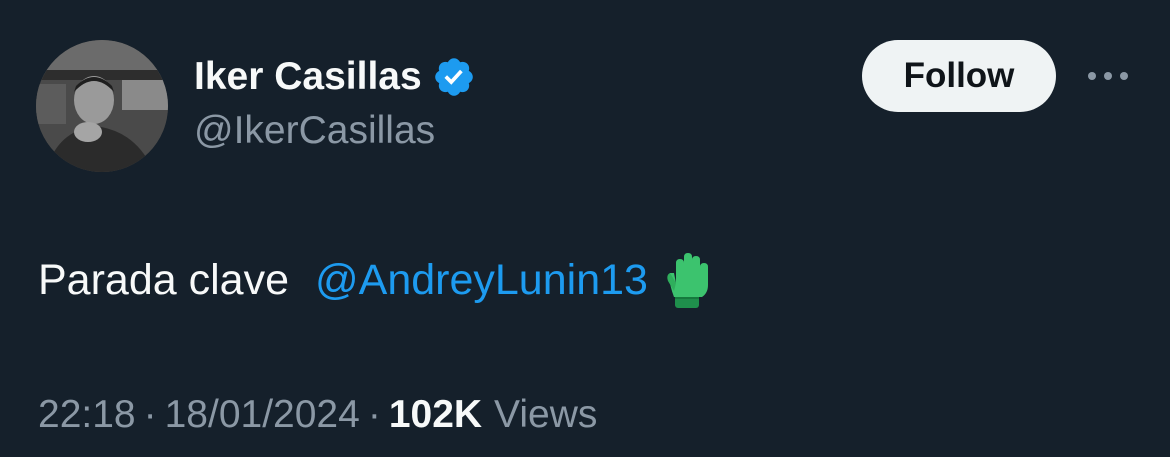  I want to click on author-handle: @IkerCasillas, so click(314, 131).